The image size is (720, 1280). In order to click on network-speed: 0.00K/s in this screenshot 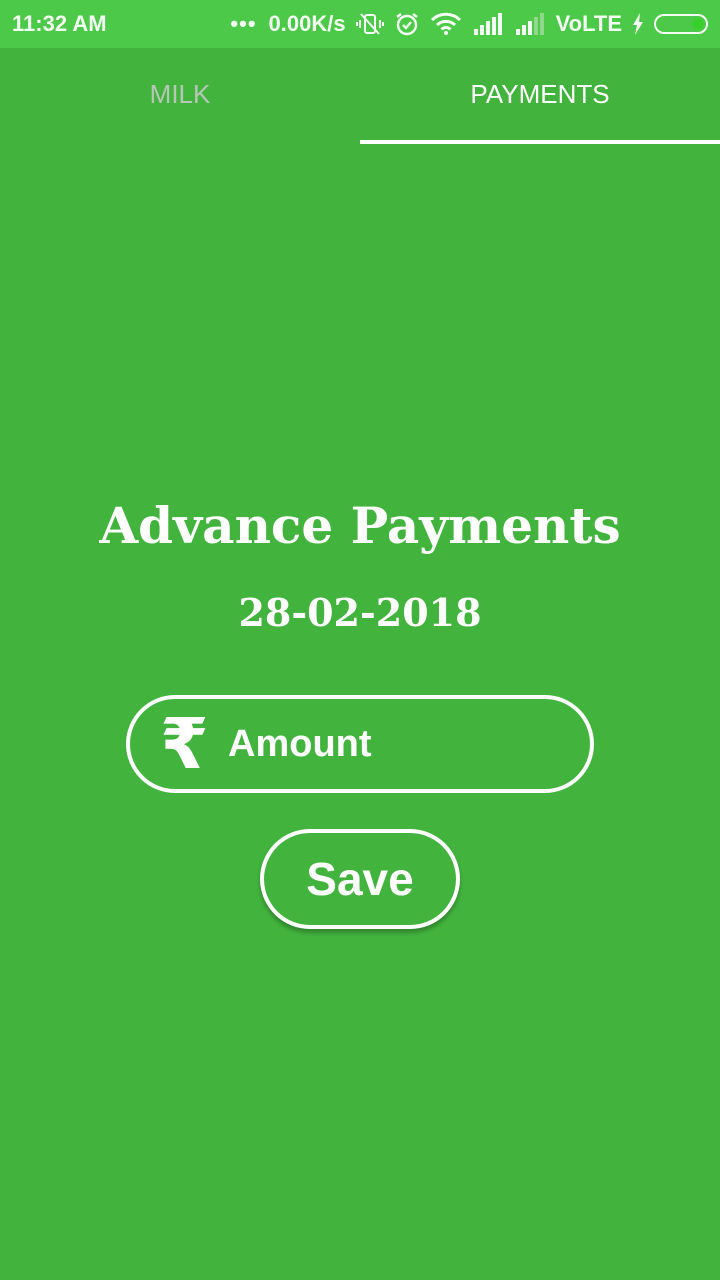, I will do `click(307, 23)`.